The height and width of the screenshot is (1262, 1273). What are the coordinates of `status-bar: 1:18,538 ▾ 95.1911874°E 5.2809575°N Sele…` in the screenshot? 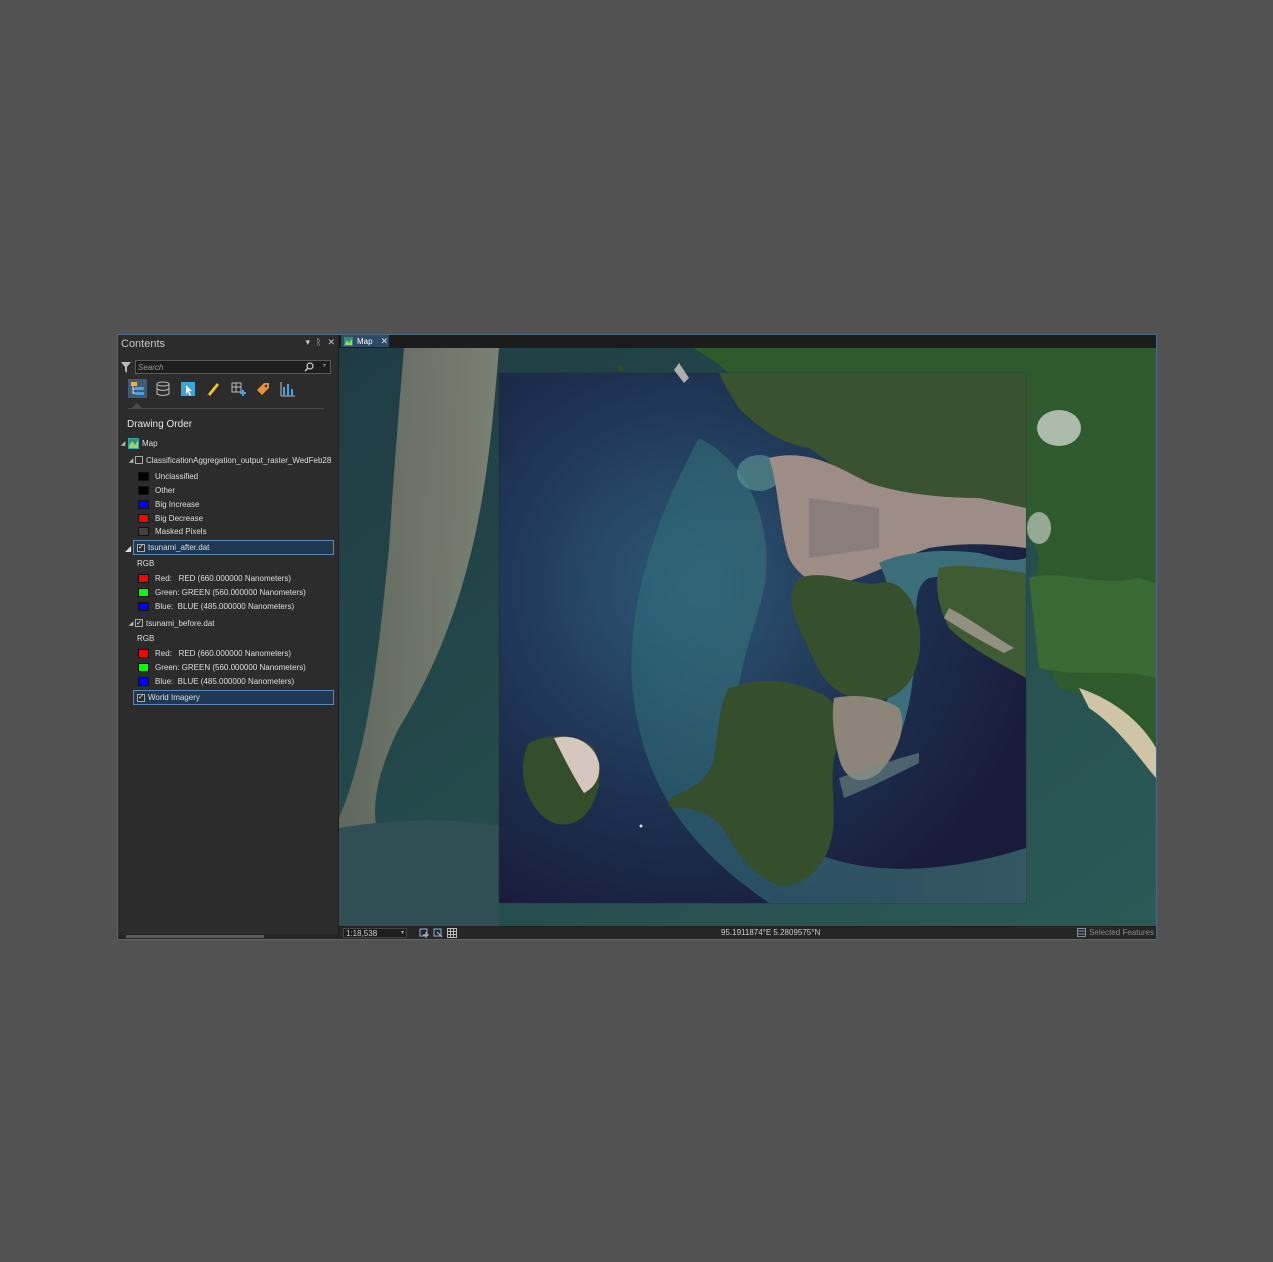 It's located at (747, 933).